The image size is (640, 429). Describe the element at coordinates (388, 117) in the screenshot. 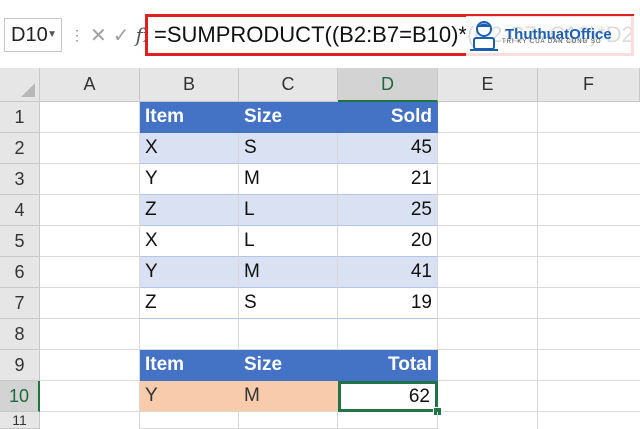

I see `table1-header-sold: Sold` at that location.